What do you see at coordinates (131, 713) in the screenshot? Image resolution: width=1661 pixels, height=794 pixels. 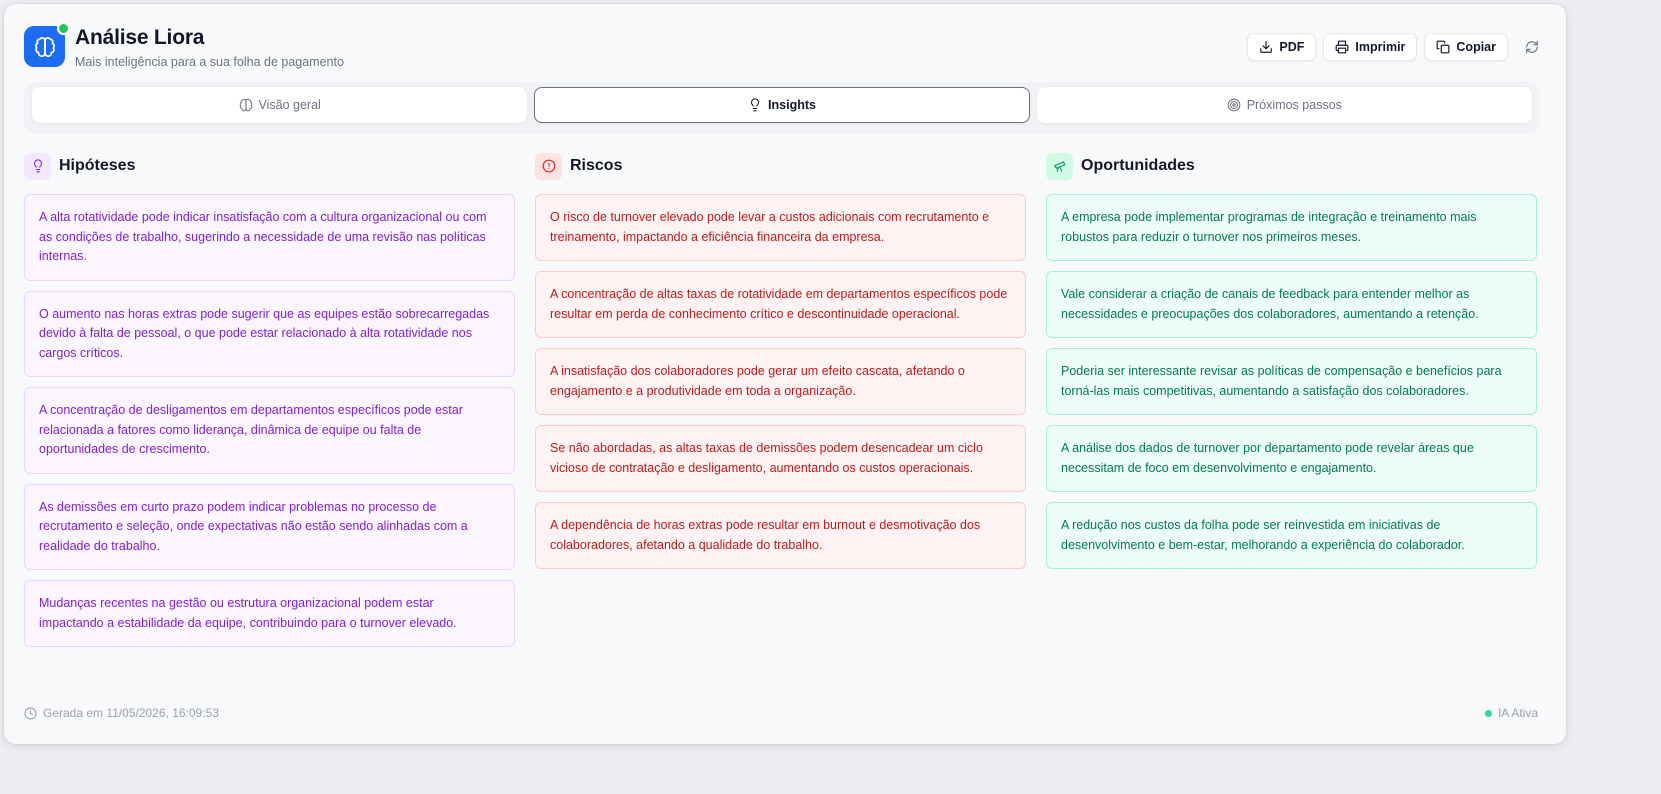 I see `generated-at-text: Gerada em 11/05/2026, 16:09:53` at bounding box center [131, 713].